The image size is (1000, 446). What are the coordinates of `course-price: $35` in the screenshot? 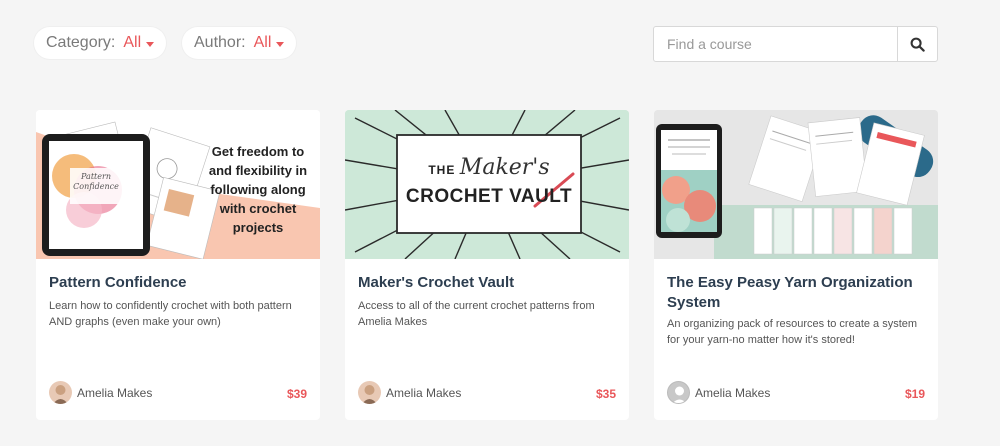 It's located at (605, 394).